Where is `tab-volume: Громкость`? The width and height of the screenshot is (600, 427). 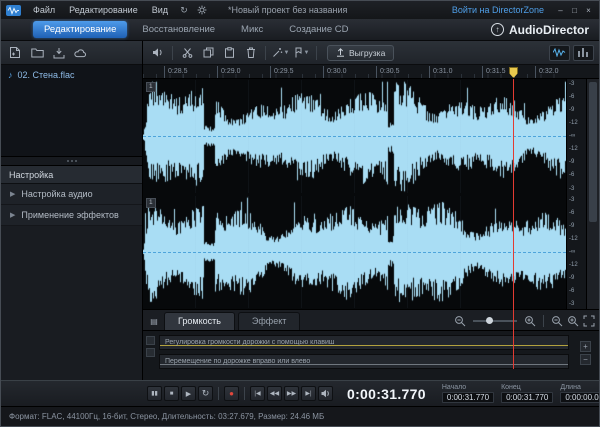
tab-volume: Громкость is located at coordinates (199, 321).